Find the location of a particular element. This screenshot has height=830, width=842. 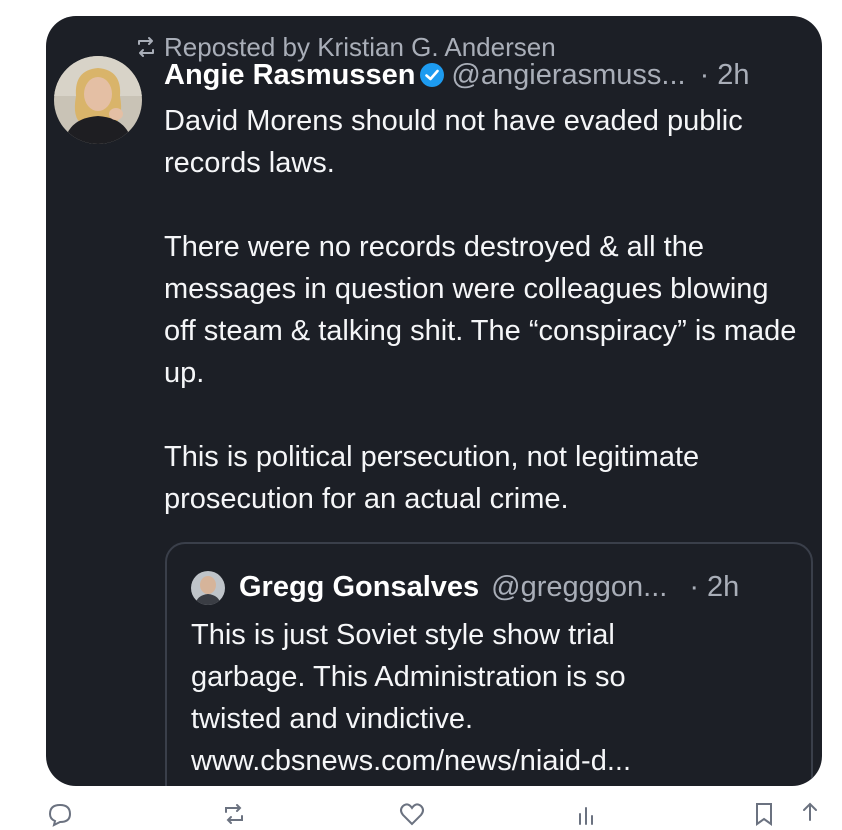

repost-button is located at coordinates (238, 815).